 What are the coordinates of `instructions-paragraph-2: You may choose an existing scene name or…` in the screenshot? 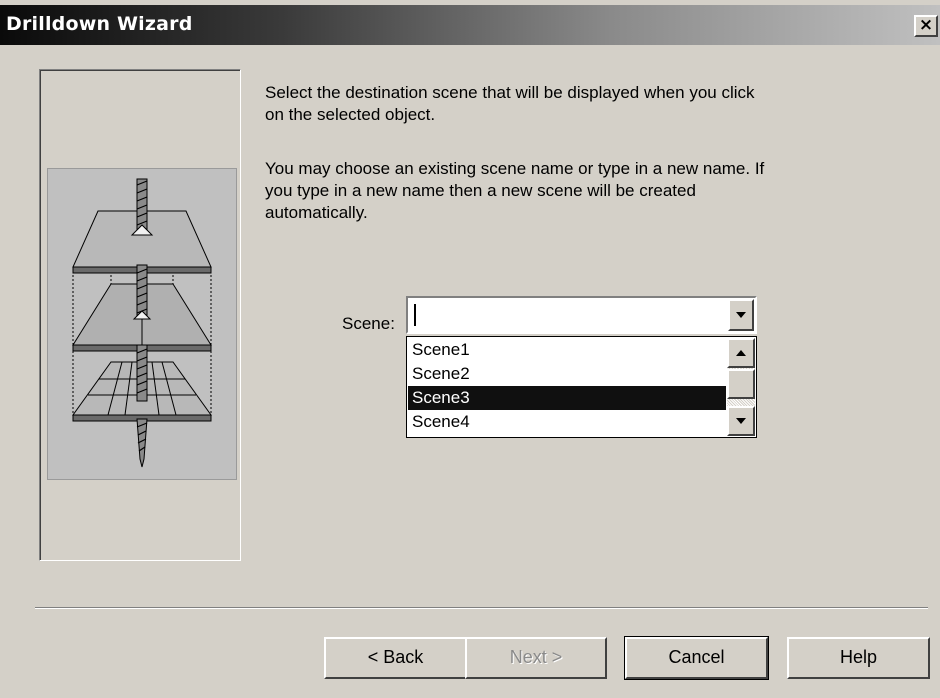 It's located at (565, 191).